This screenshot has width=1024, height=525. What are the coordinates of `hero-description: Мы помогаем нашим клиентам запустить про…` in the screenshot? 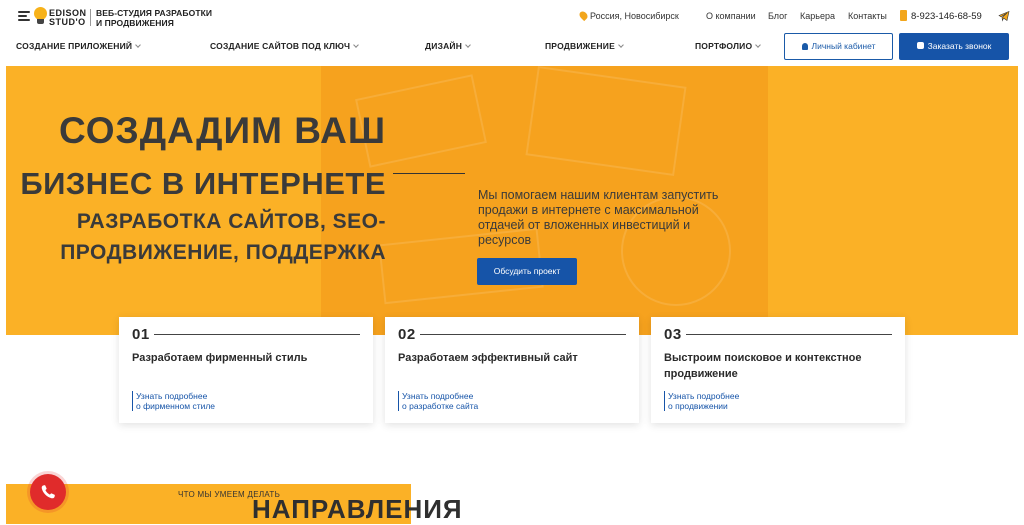 It's located at (598, 217).